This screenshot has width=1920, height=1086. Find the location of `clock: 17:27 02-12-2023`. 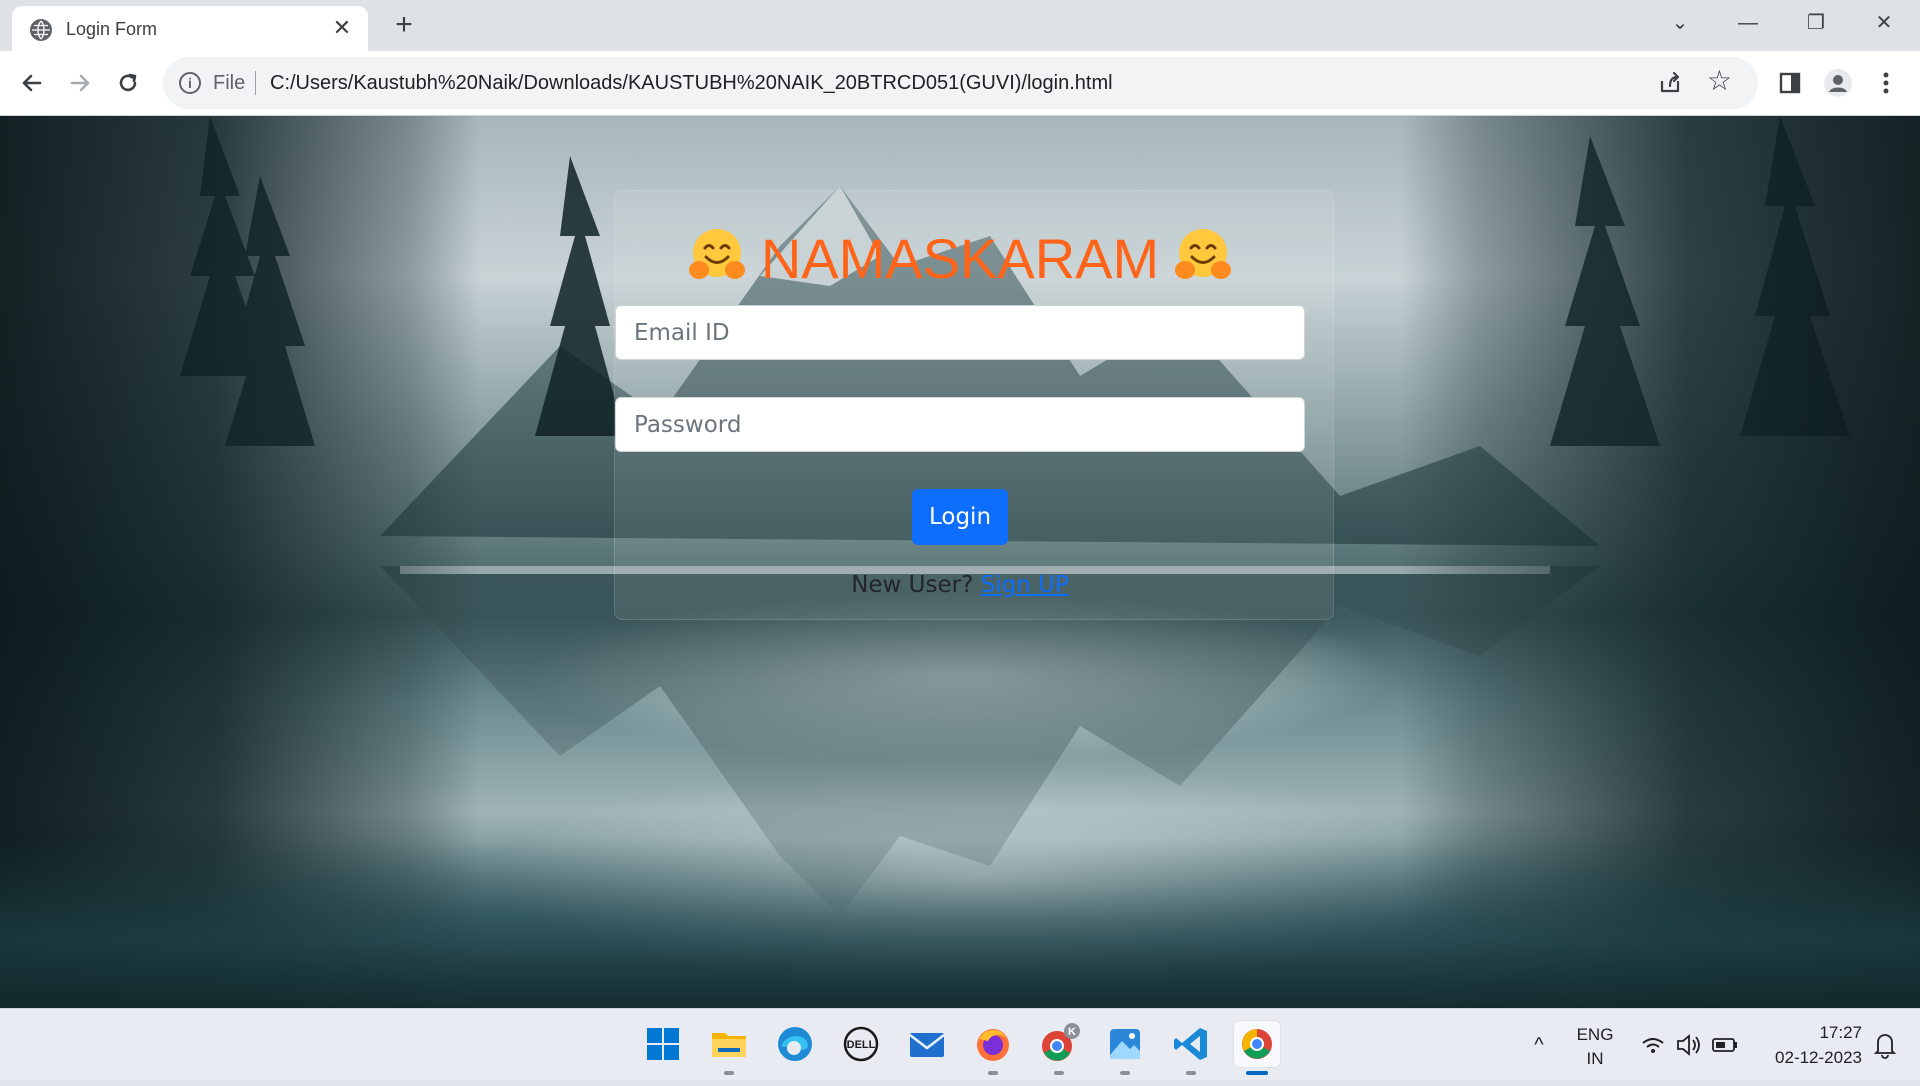

clock: 17:27 02-12-2023 is located at coordinates (1807, 1045).